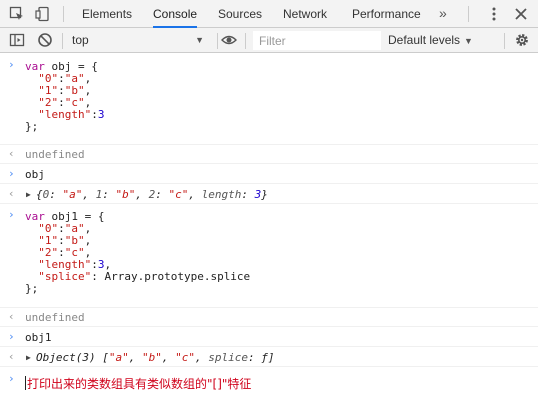 The image size is (538, 410). Describe the element at coordinates (139, 40) in the screenshot. I see `context-selector: top ▼` at that location.